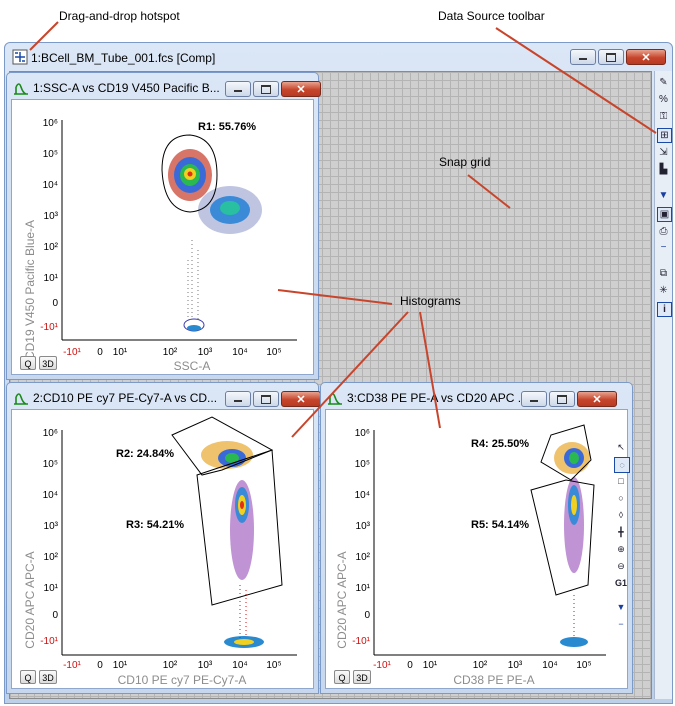 This screenshot has height=706, width=675. What do you see at coordinates (622, 465) in the screenshot?
I see `lasso-icon: ◌` at bounding box center [622, 465].